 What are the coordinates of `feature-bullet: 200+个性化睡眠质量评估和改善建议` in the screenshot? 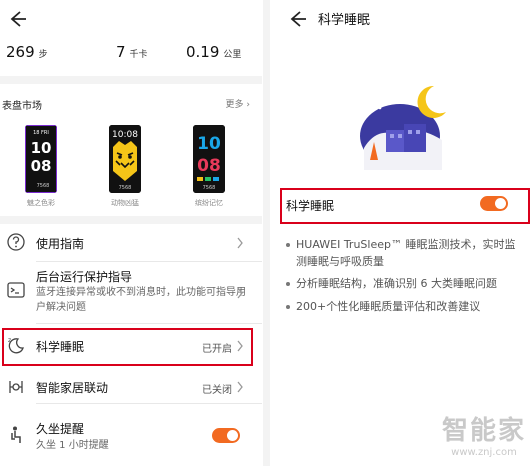 It's located at (406, 306).